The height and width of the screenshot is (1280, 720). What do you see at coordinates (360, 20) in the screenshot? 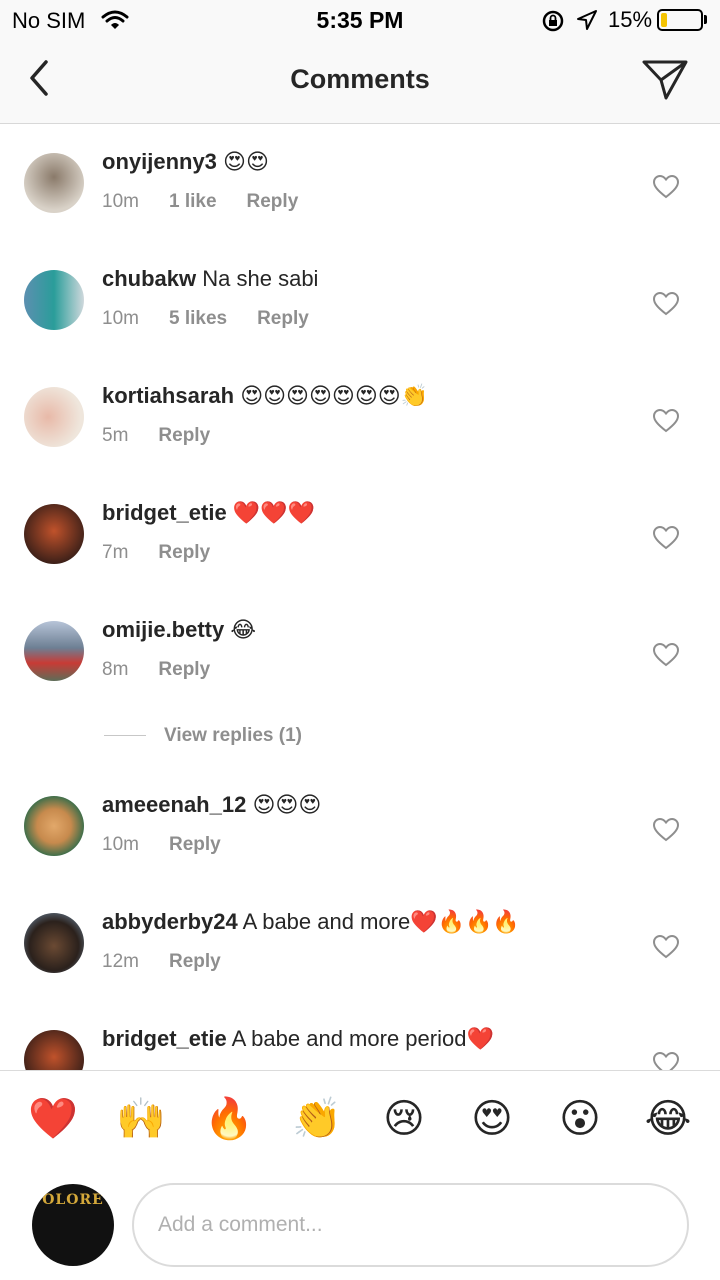
I see `status-bar: No SIM 5:35 PM 15%` at bounding box center [360, 20].